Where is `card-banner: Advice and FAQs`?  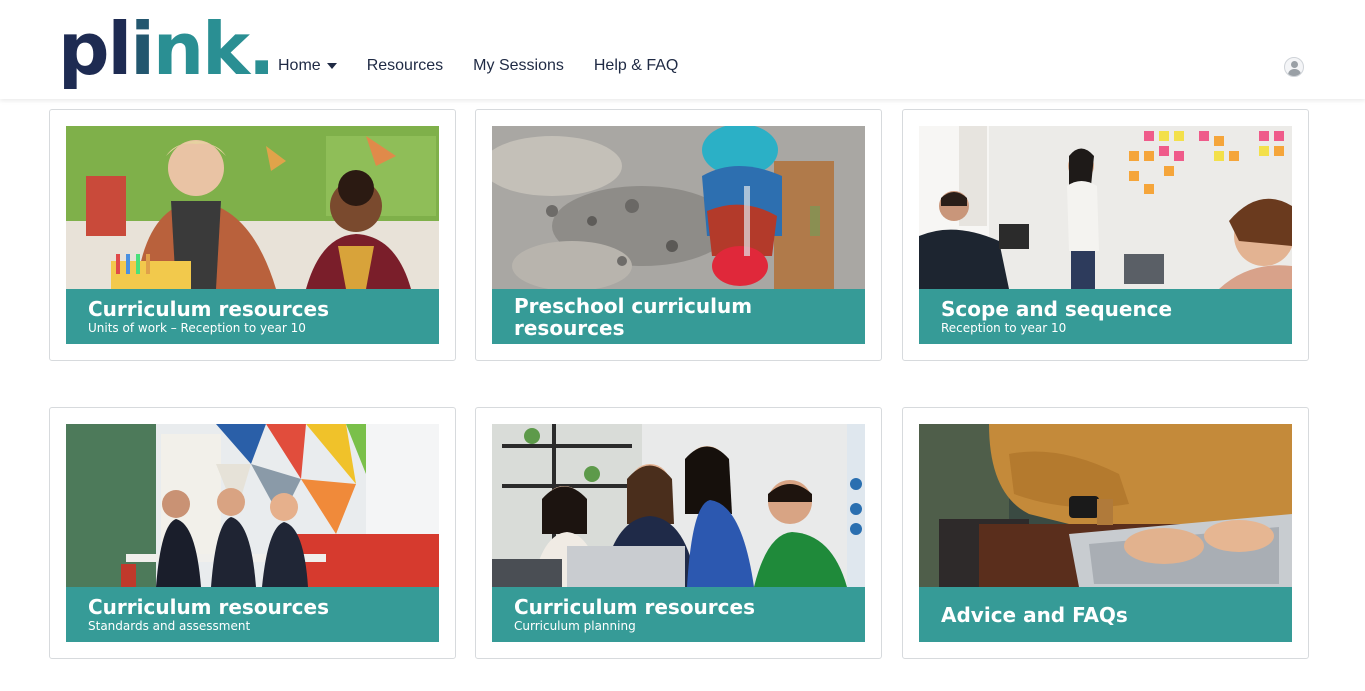 card-banner: Advice and FAQs is located at coordinates (1105, 614).